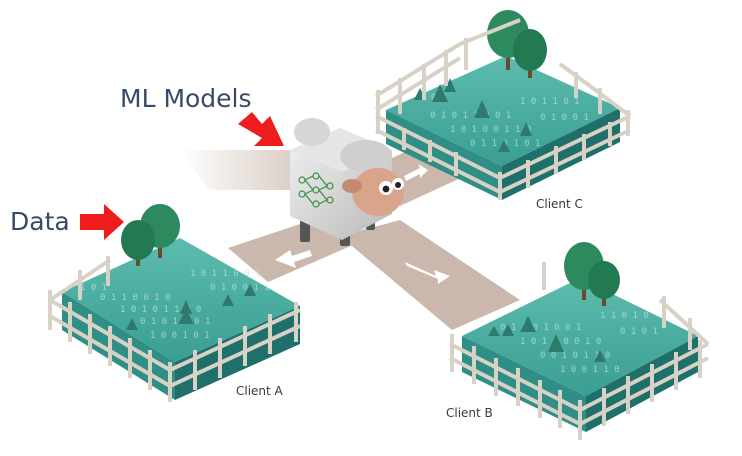  Describe the element at coordinates (378, 192) in the screenshot. I see `sheep-head` at that location.